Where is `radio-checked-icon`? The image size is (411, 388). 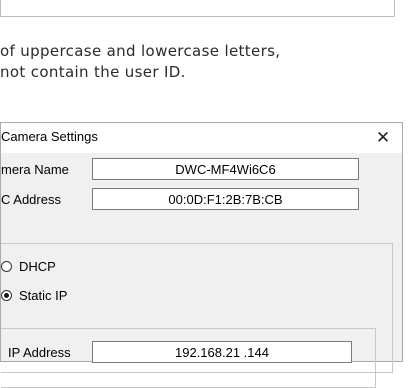
radio-checked-icon is located at coordinates (6, 295).